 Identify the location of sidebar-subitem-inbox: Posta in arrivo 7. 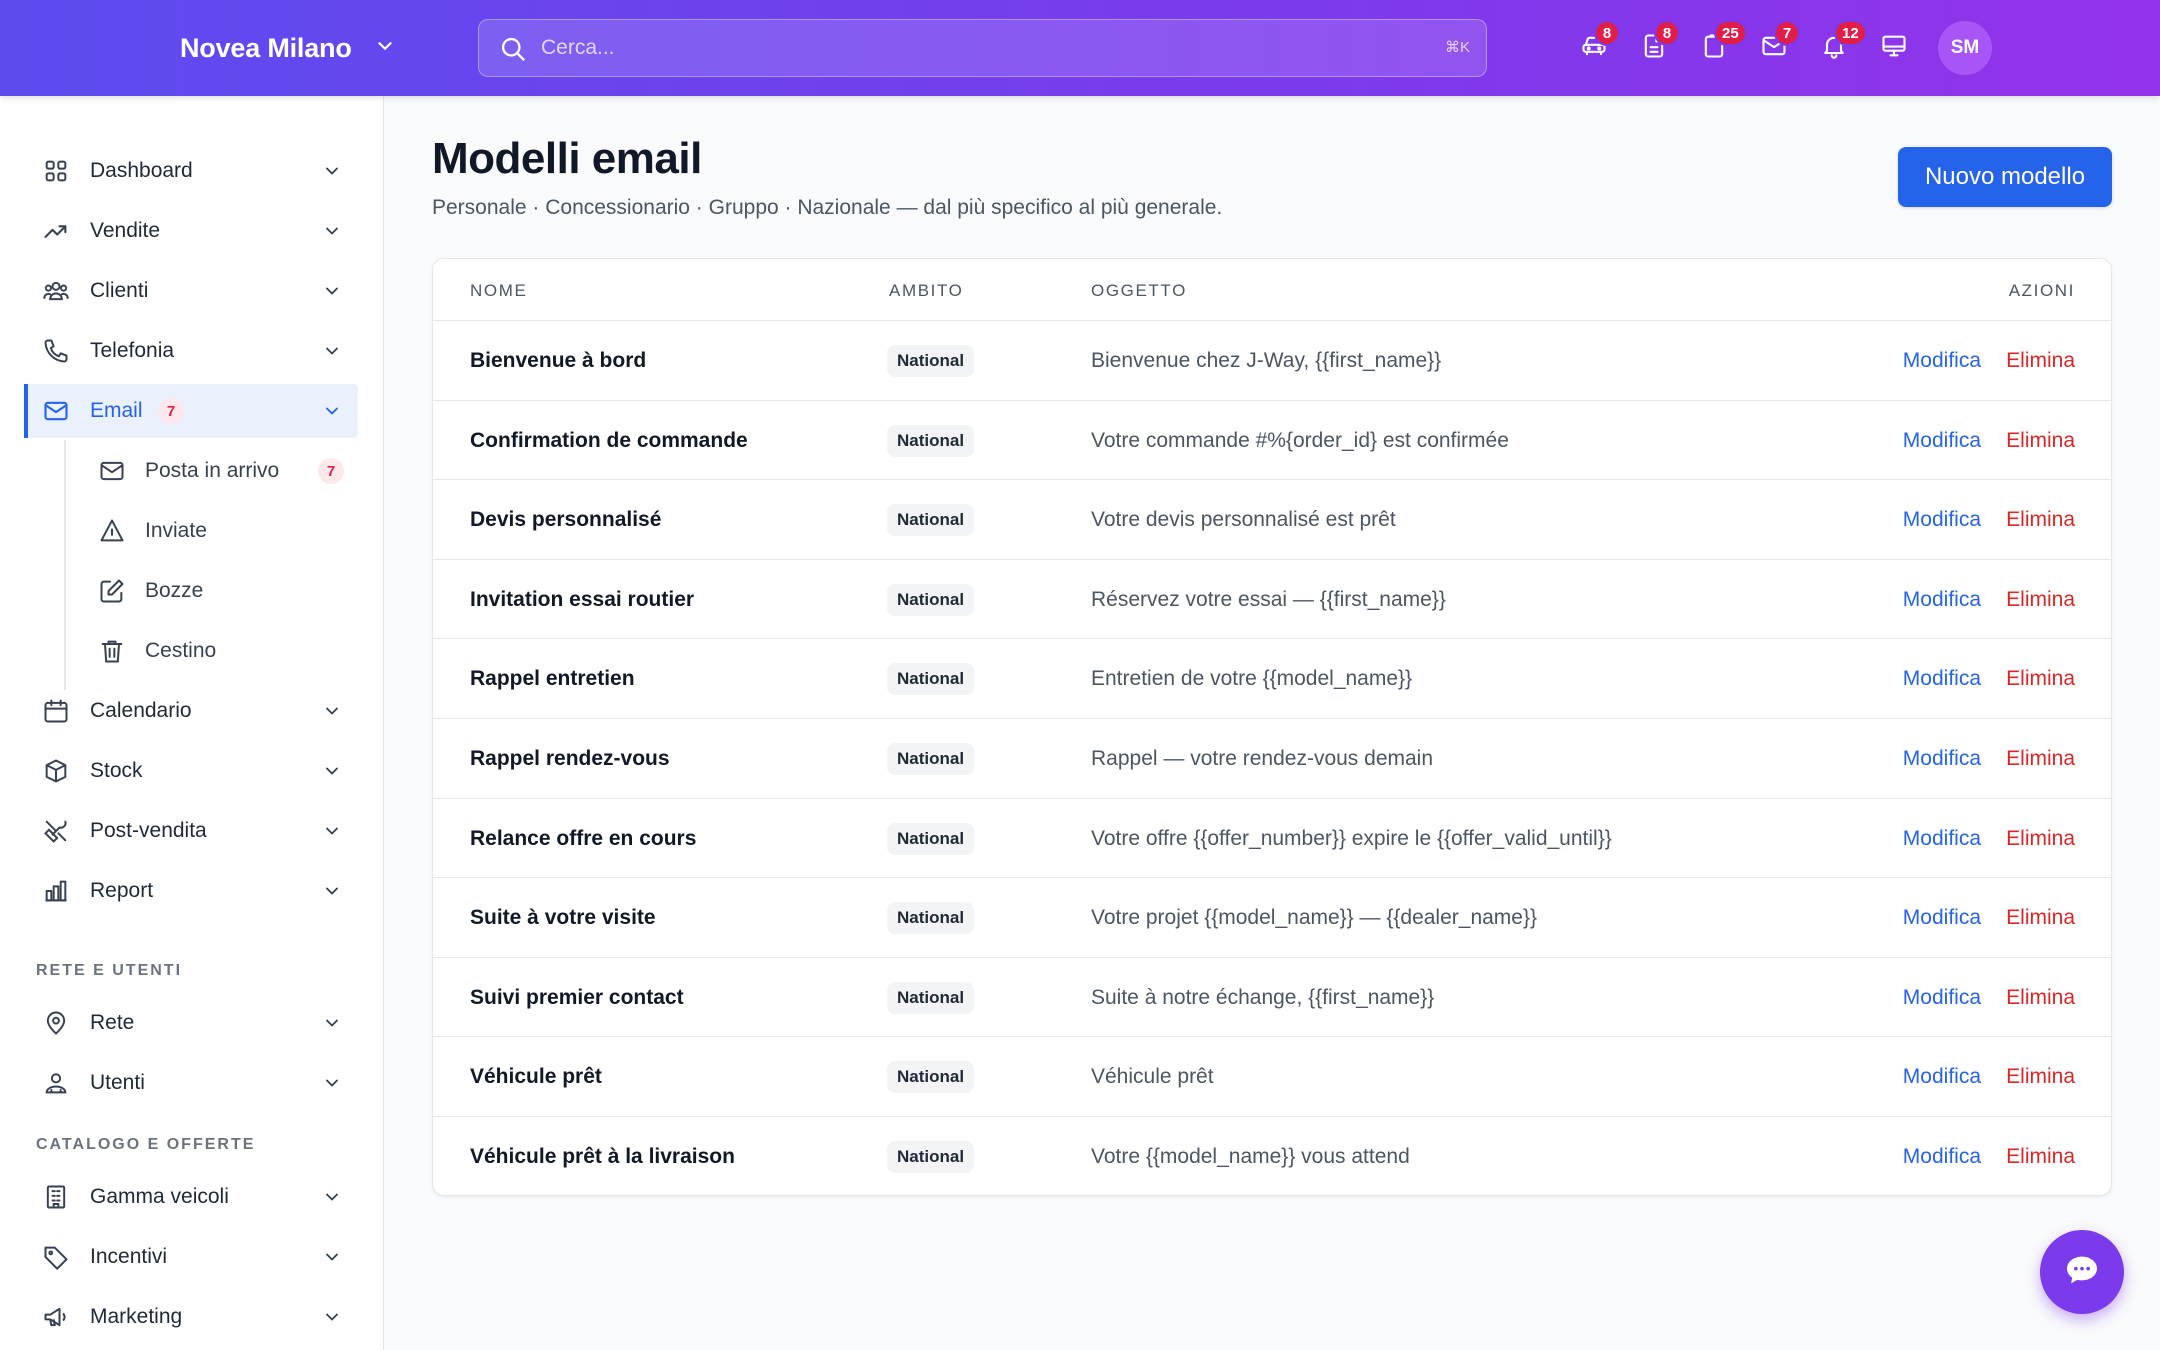
(219, 471).